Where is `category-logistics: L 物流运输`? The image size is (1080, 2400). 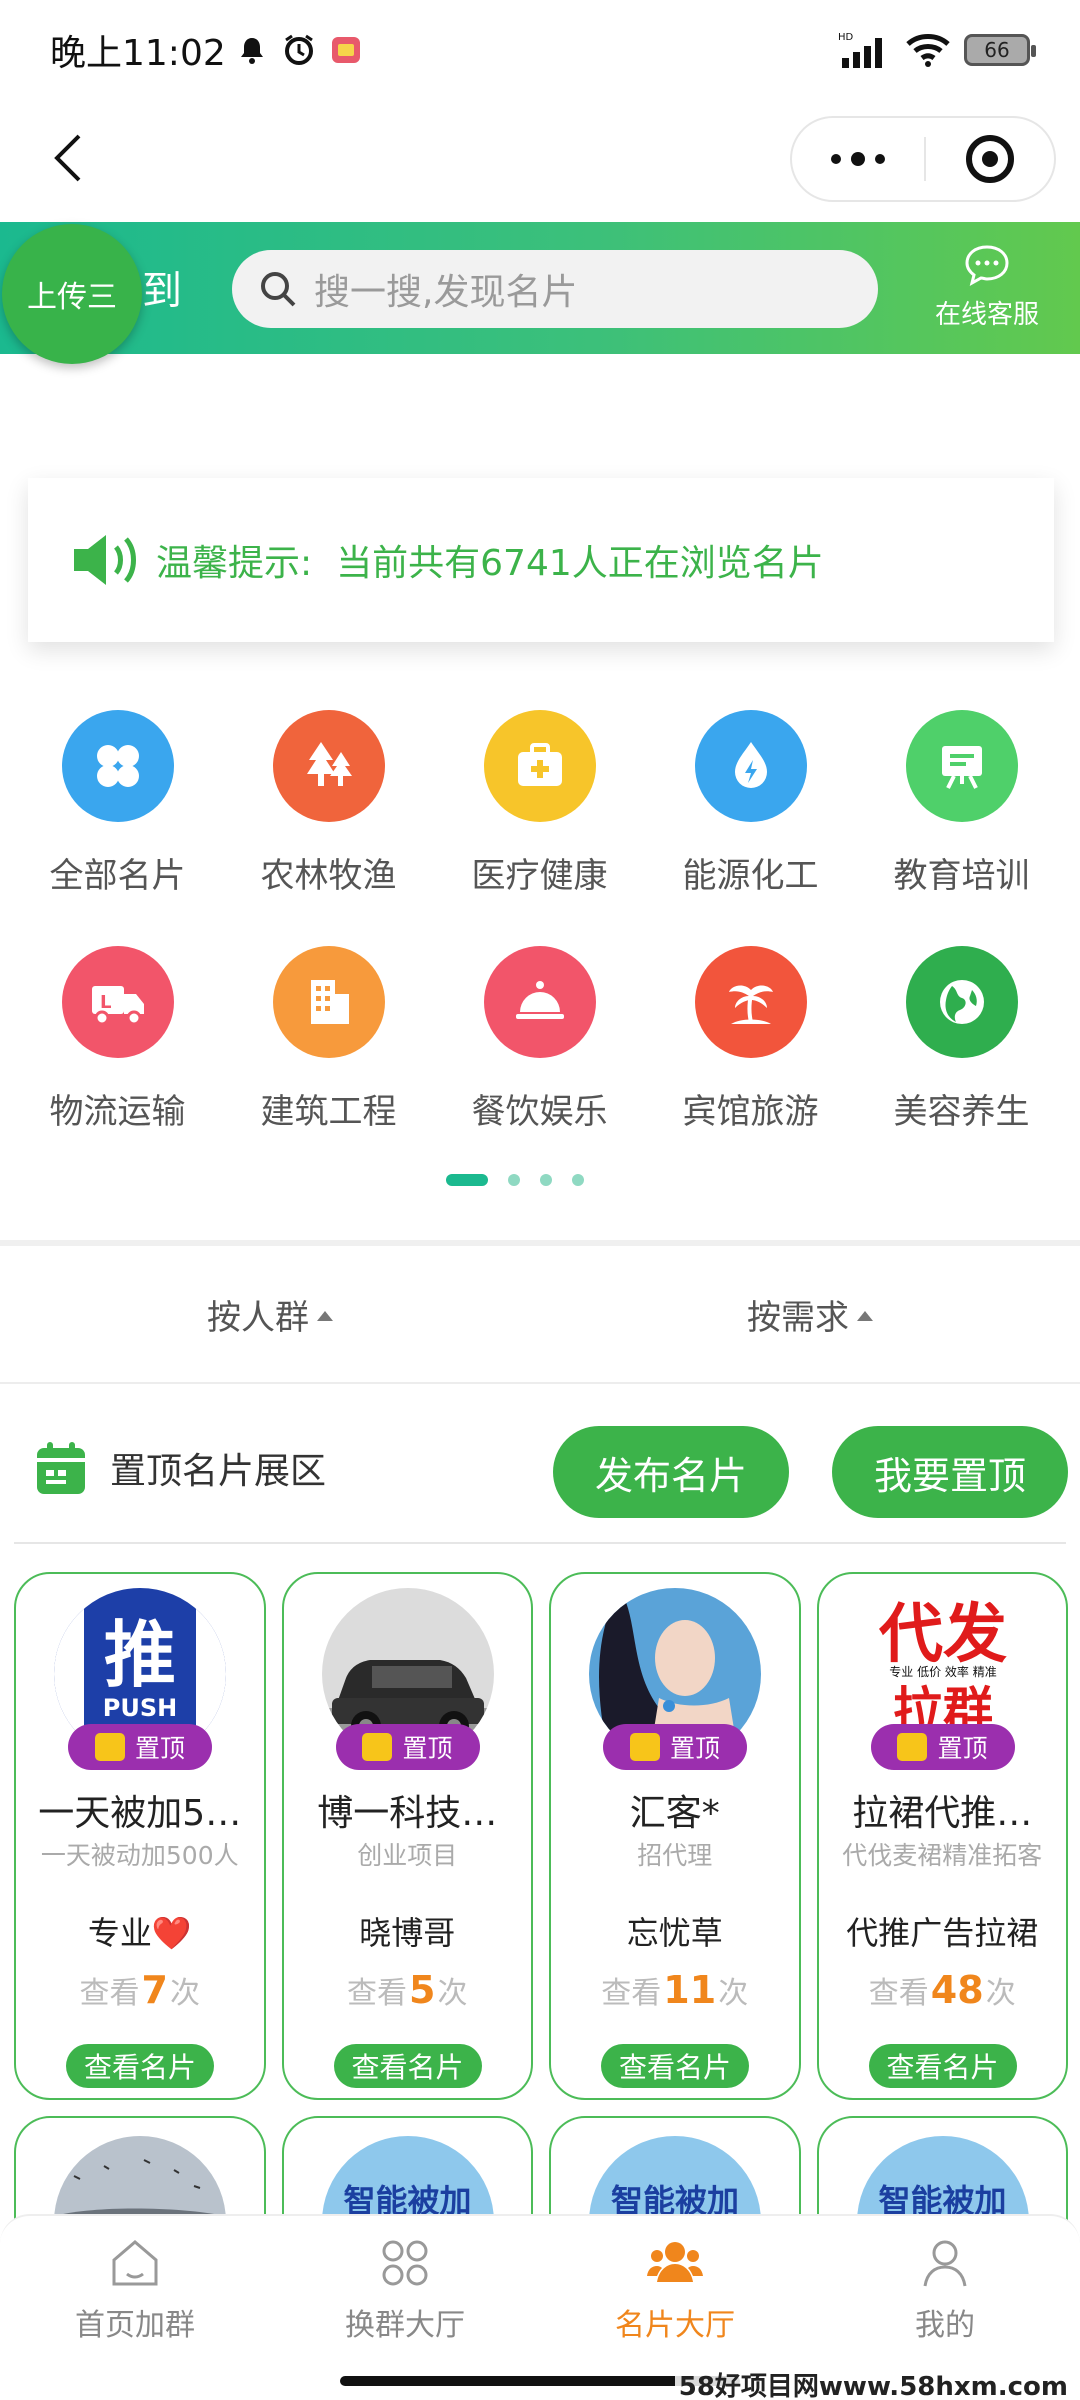
category-logistics: L 物流运输 is located at coordinates (117, 1054).